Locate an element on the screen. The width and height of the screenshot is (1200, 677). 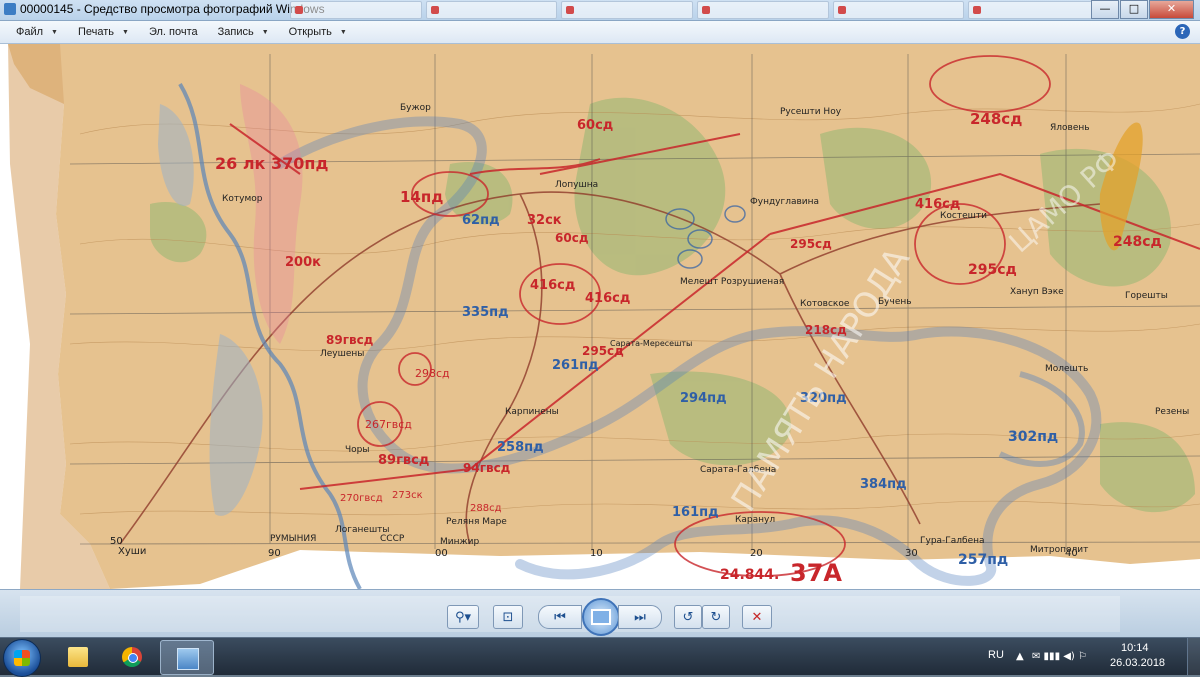
rotate-right-button: ↻ is located at coordinates (716, 617).